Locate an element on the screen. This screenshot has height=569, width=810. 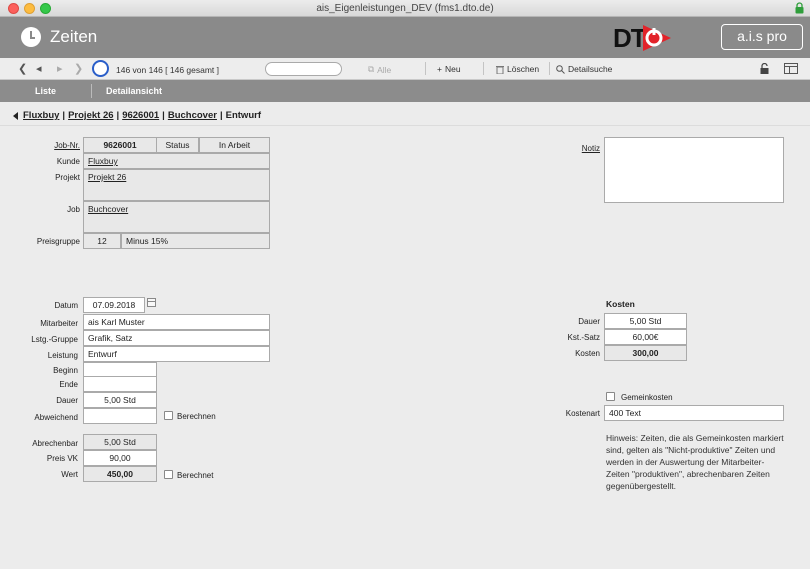
clock-icon is located at coordinates (31, 37).